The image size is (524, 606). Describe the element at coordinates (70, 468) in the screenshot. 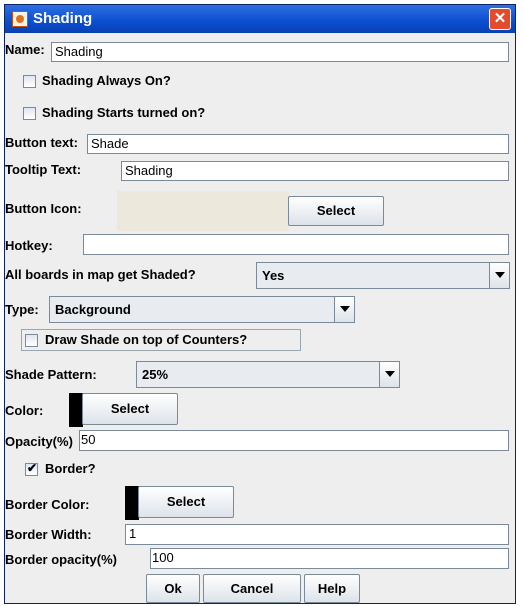

I see `border-label: Border?` at that location.